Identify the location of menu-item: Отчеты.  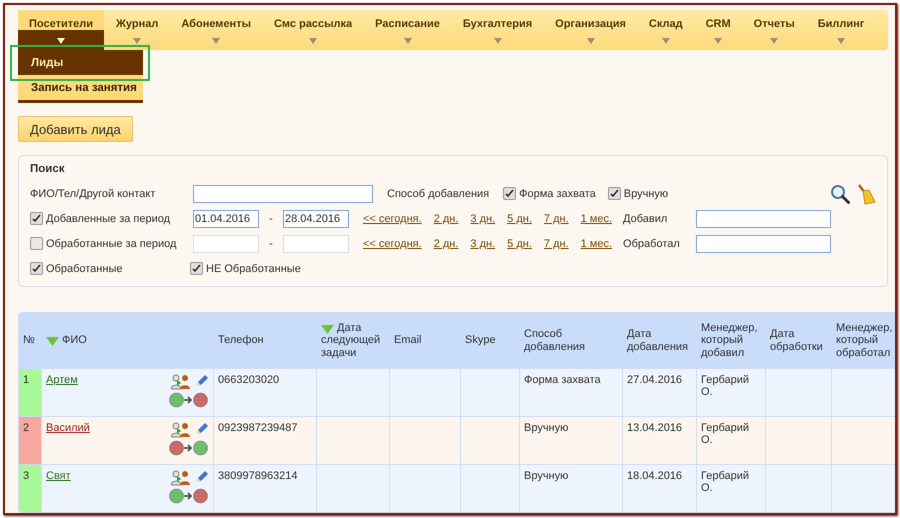
(774, 30).